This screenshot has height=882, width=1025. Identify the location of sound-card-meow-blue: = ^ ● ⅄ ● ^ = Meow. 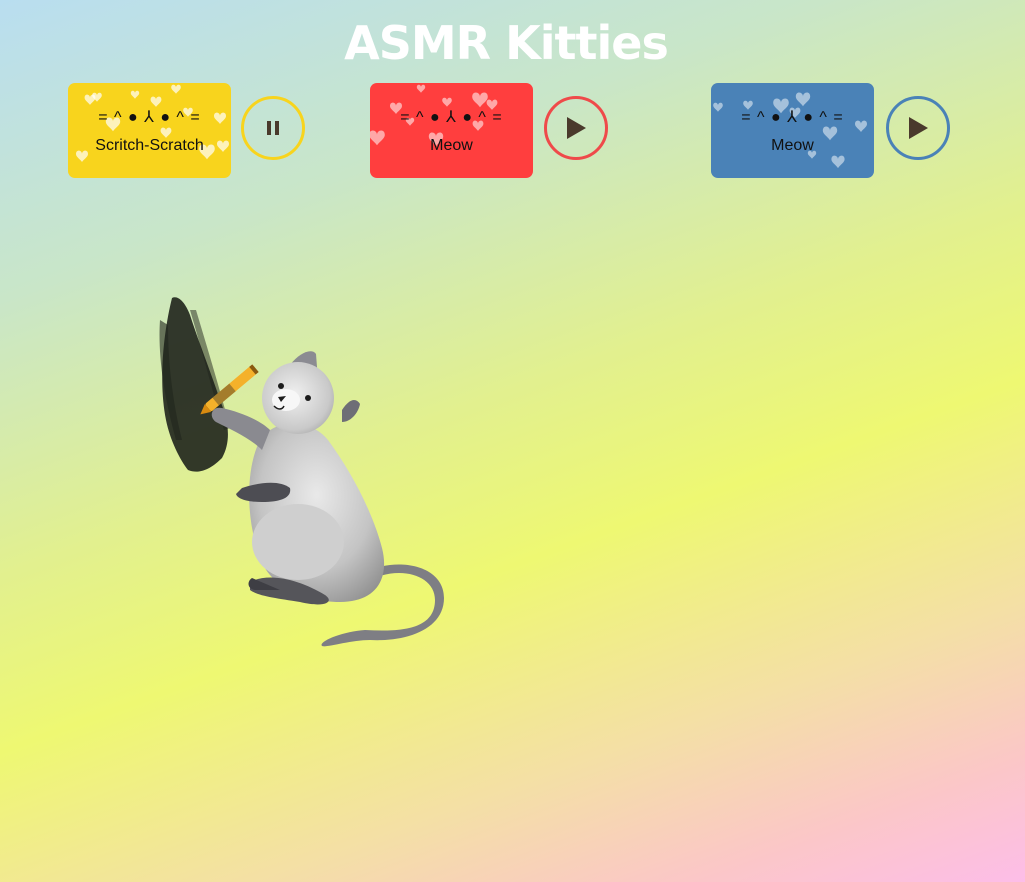
(792, 130).